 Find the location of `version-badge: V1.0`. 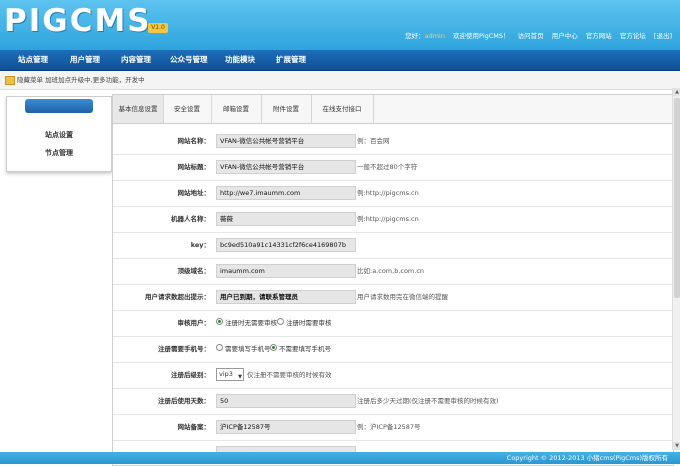

version-badge: V1.0 is located at coordinates (158, 28).